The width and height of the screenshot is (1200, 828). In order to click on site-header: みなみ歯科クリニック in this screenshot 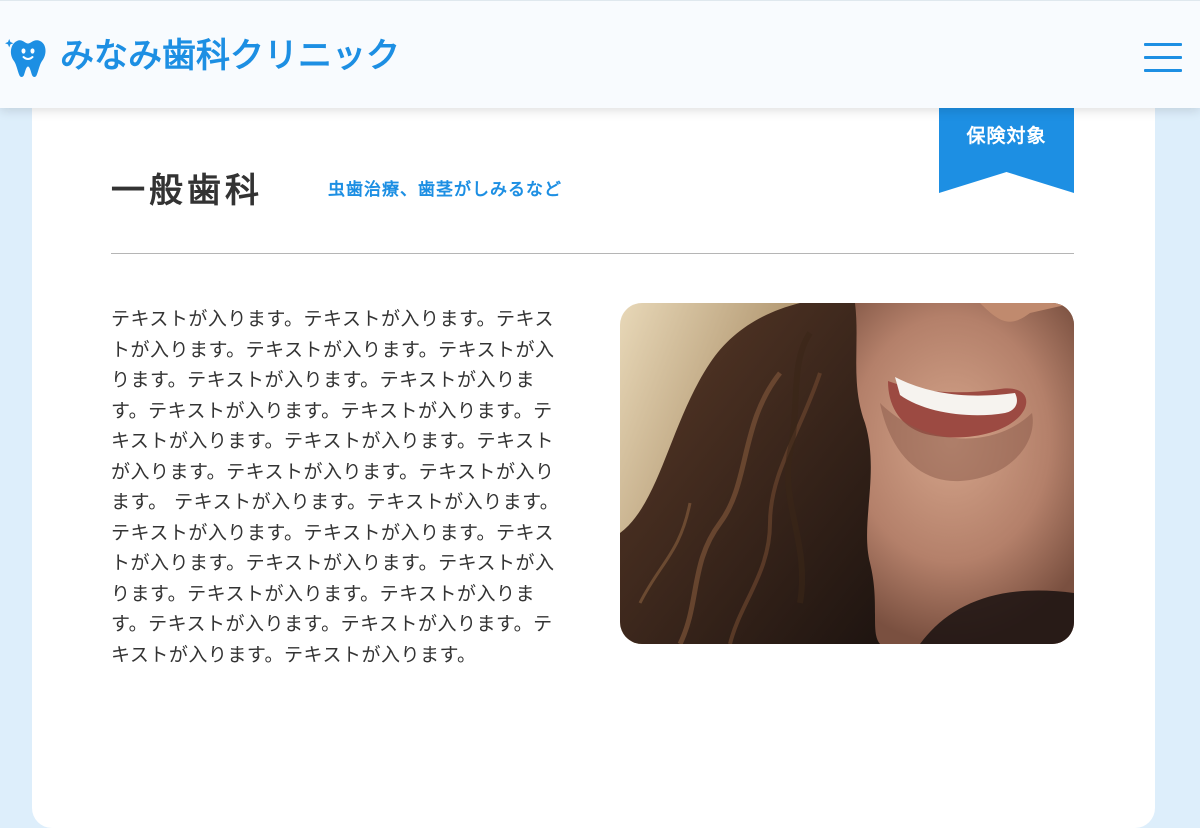, I will do `click(600, 54)`.